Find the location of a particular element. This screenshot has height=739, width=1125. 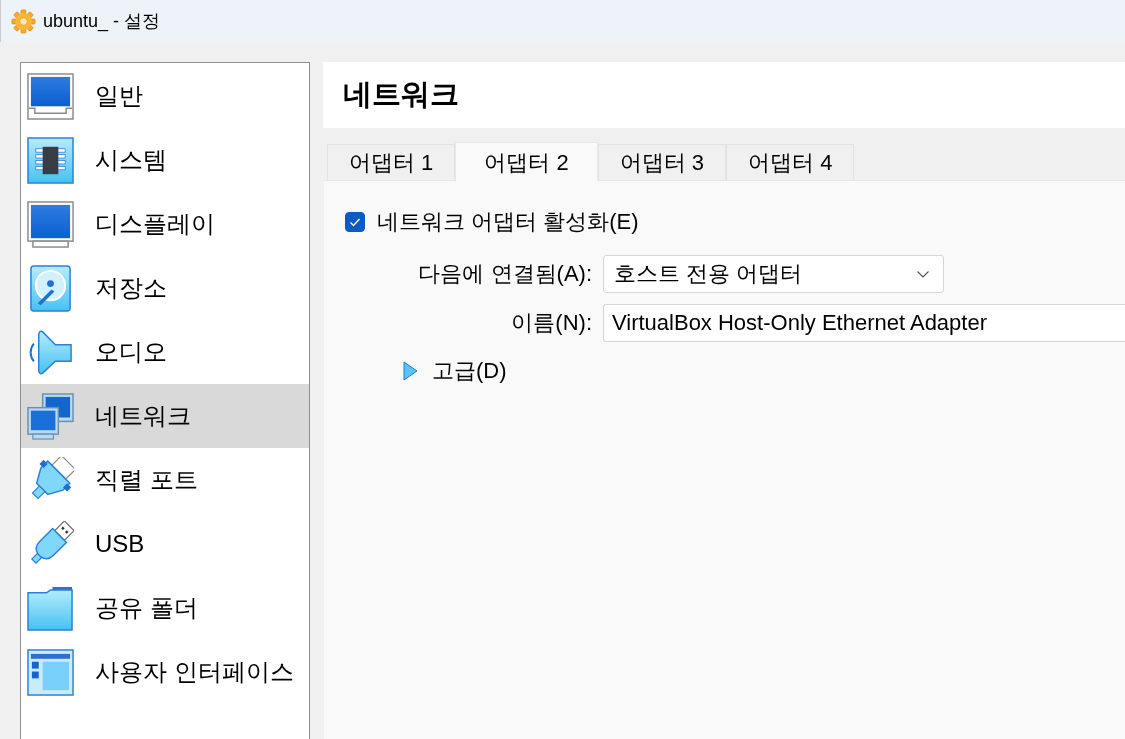

name-field: VirtualBox Host-Only Ethernet Adapter is located at coordinates (864, 323).